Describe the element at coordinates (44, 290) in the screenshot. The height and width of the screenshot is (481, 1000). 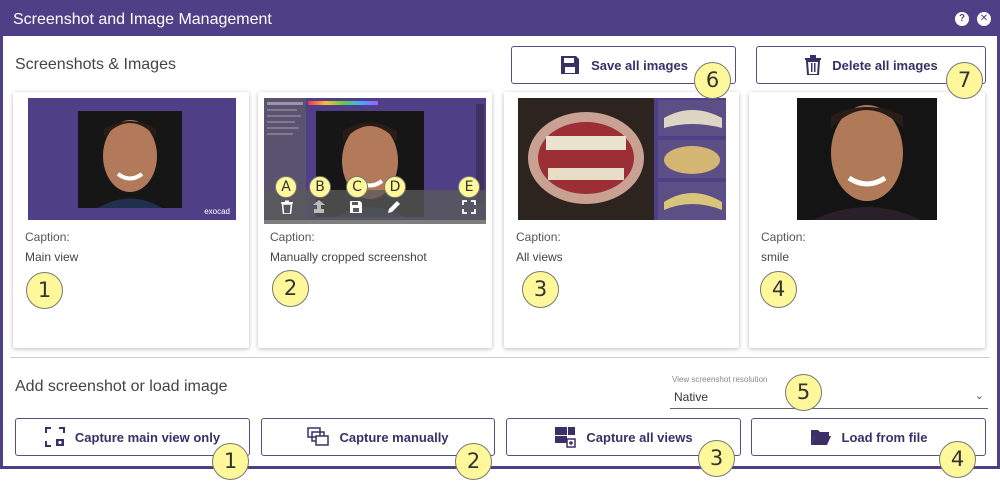
I see `callout-card-1: 1` at that location.